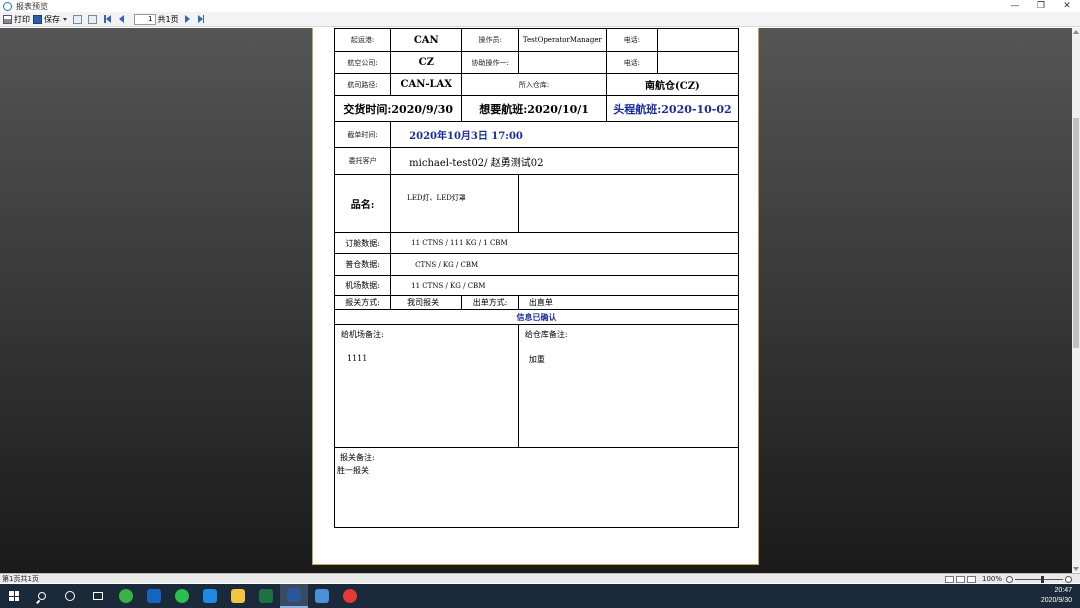  Describe the element at coordinates (362, 264) in the screenshot. I see `warehouse-in-label: 普仓数据:` at that location.